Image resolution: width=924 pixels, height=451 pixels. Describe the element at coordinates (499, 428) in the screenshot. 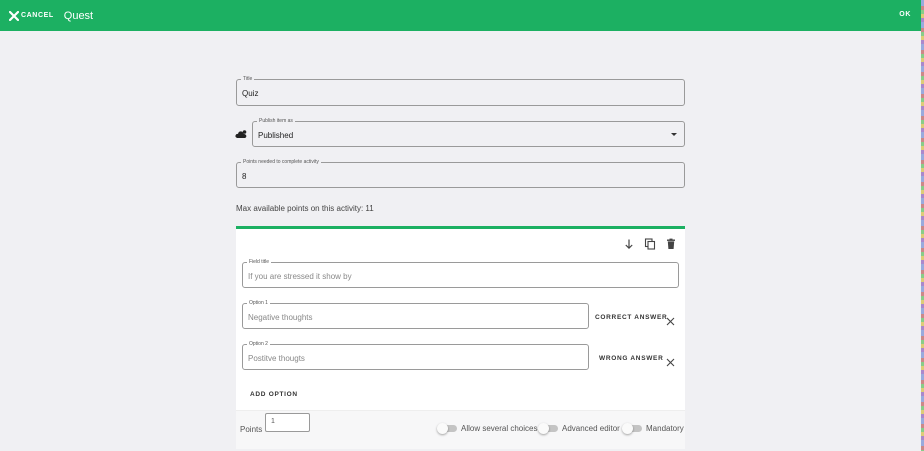

I see `allow-several-choices-label: Allow several choices` at that location.